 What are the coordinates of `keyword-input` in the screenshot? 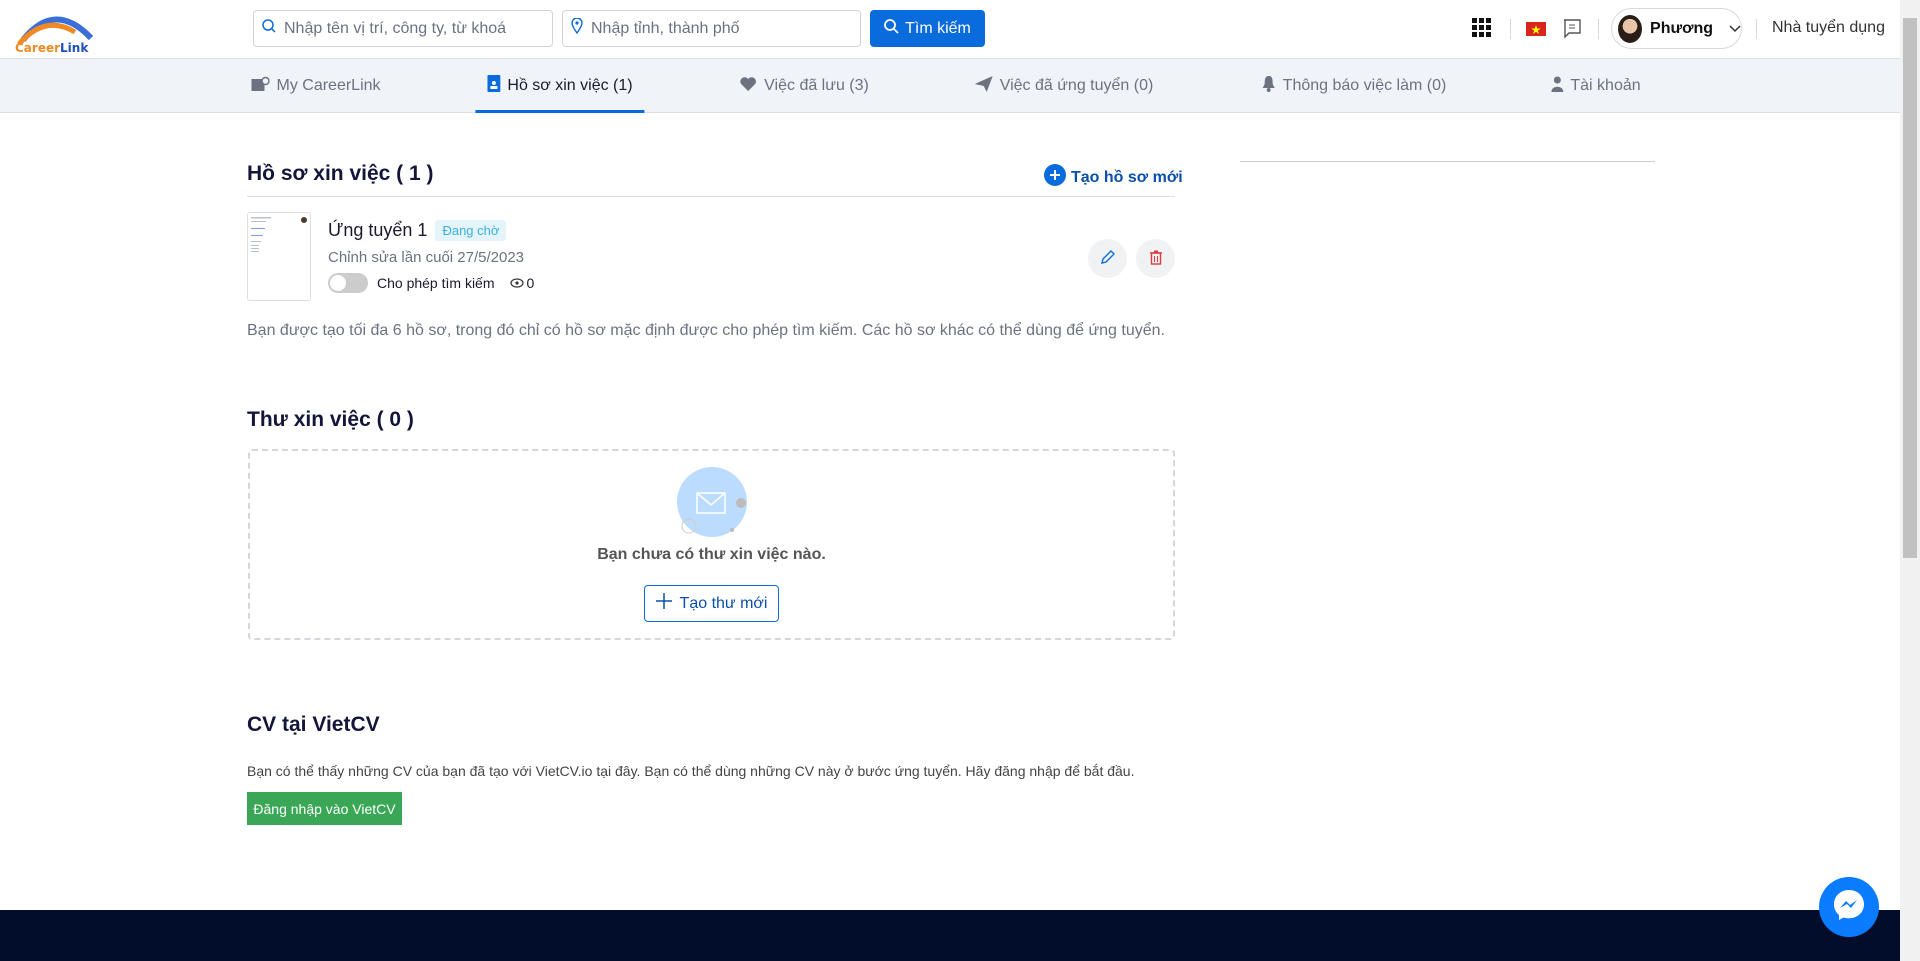 It's located at (414, 28).